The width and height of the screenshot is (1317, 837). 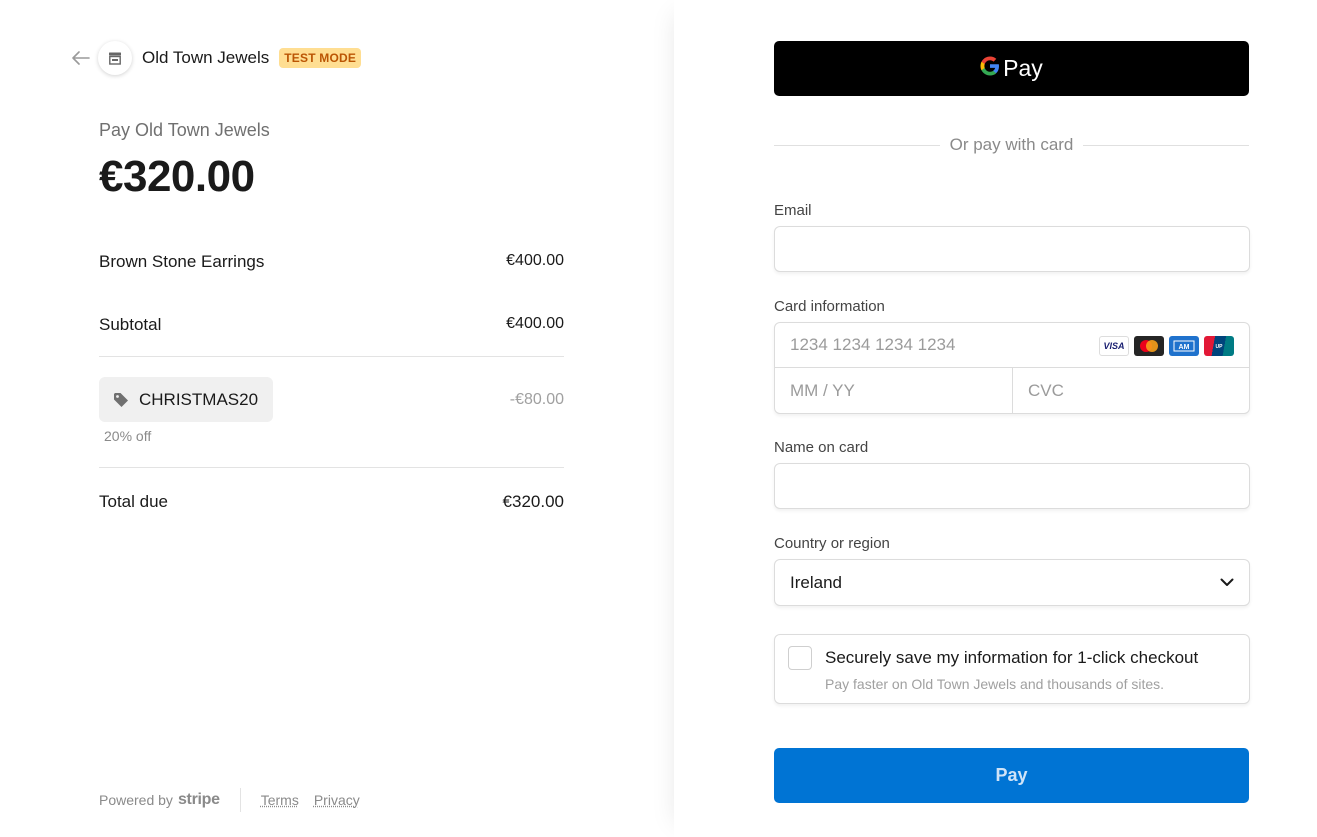 What do you see at coordinates (1149, 346) in the screenshot?
I see `mastercard-icon` at bounding box center [1149, 346].